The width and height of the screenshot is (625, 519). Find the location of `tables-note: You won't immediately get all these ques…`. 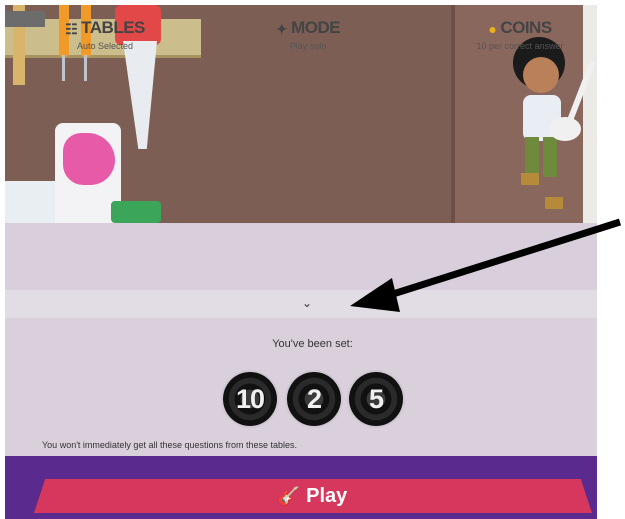

tables-note: You won't immediately get all these ques… is located at coordinates (170, 445).